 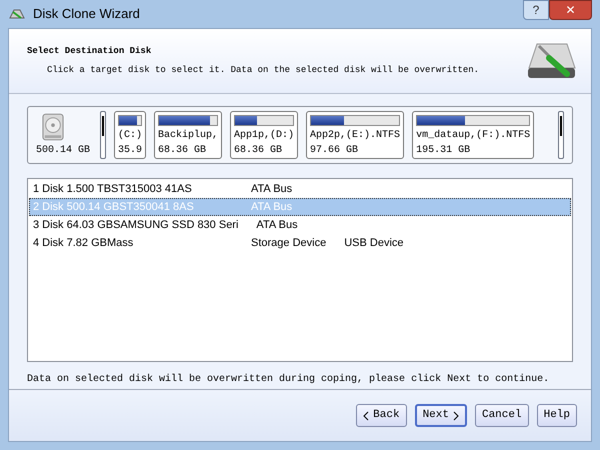 I want to click on partition-label: vm_dataup,(F:).NTFS, so click(x=473, y=135).